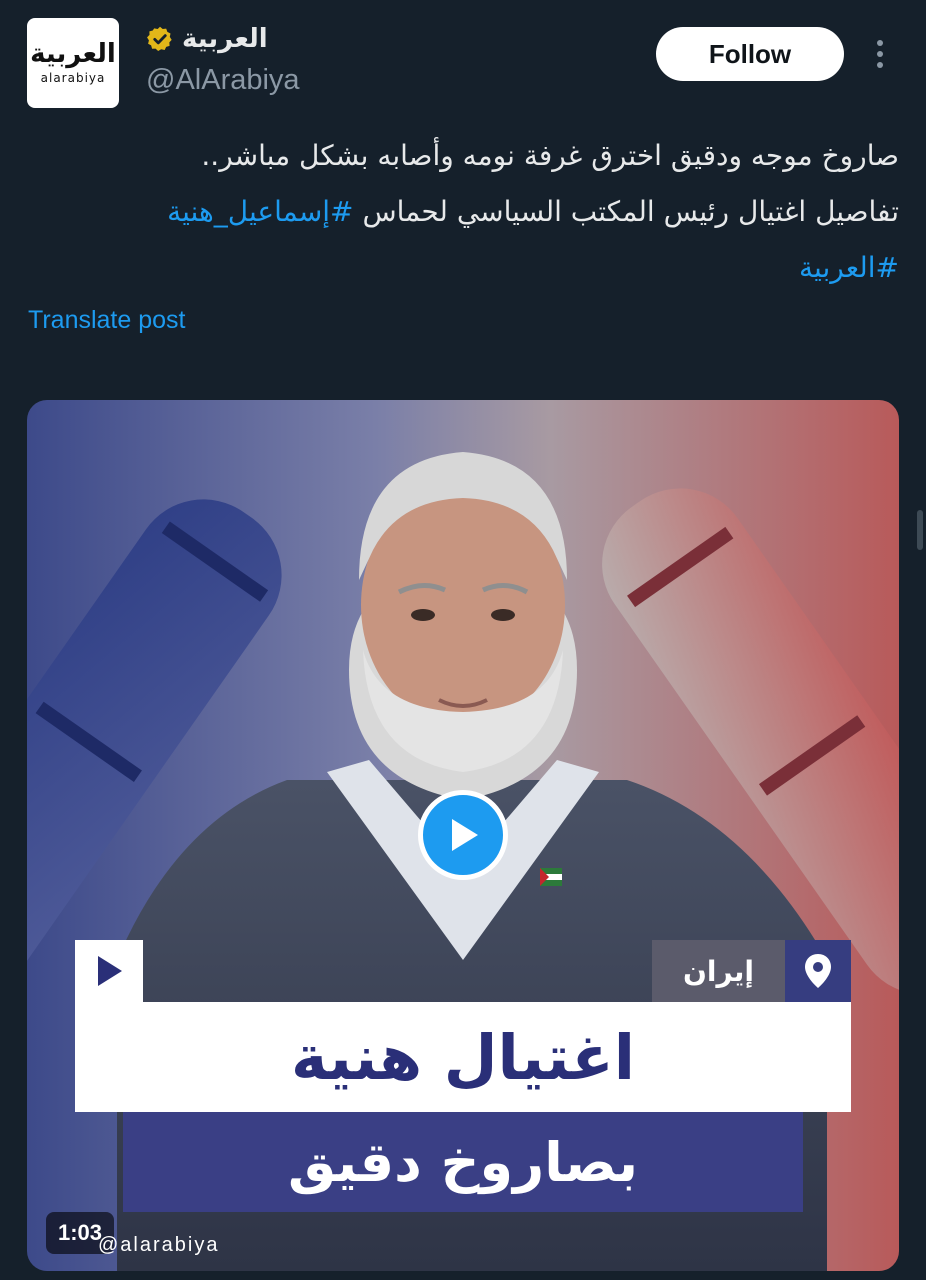 The image size is (926, 1280). I want to click on thumbnail-play-badge, so click(109, 971).